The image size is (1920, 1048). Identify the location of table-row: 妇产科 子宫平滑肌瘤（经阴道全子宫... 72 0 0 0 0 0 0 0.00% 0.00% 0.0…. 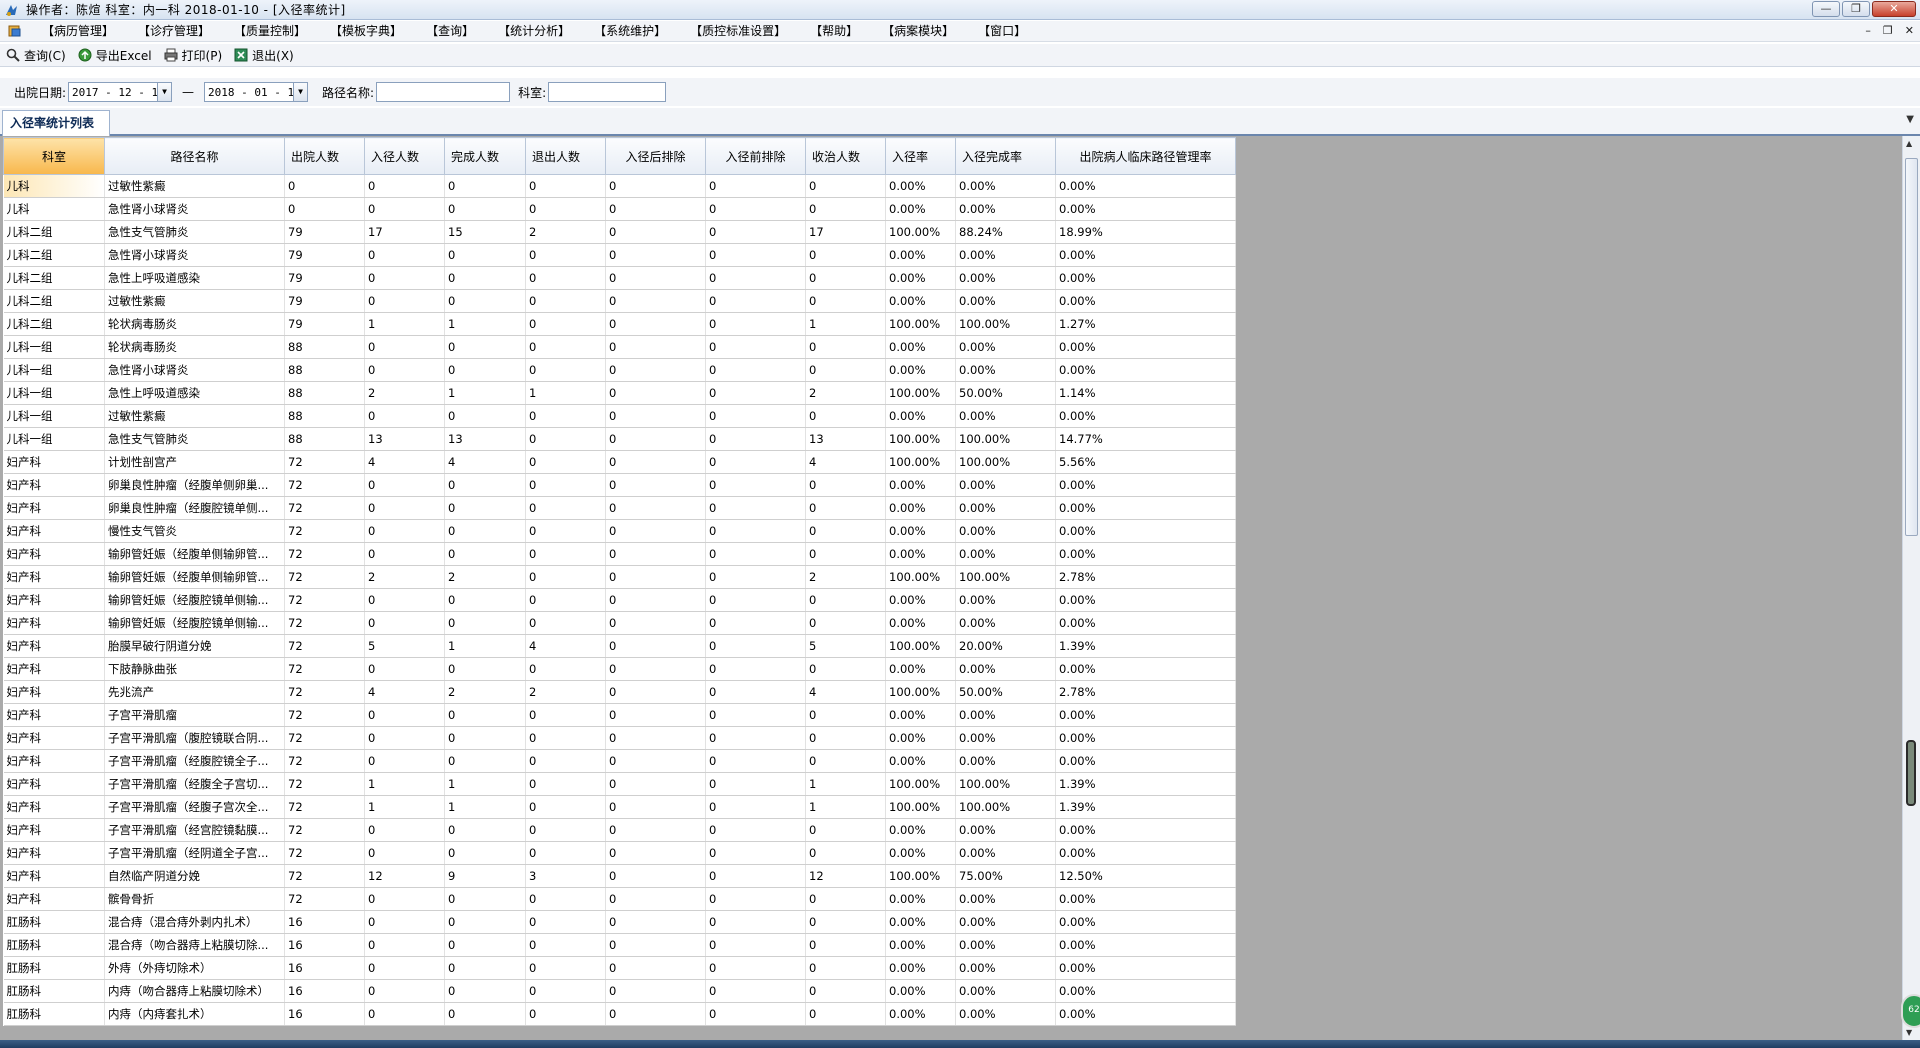
(619, 853).